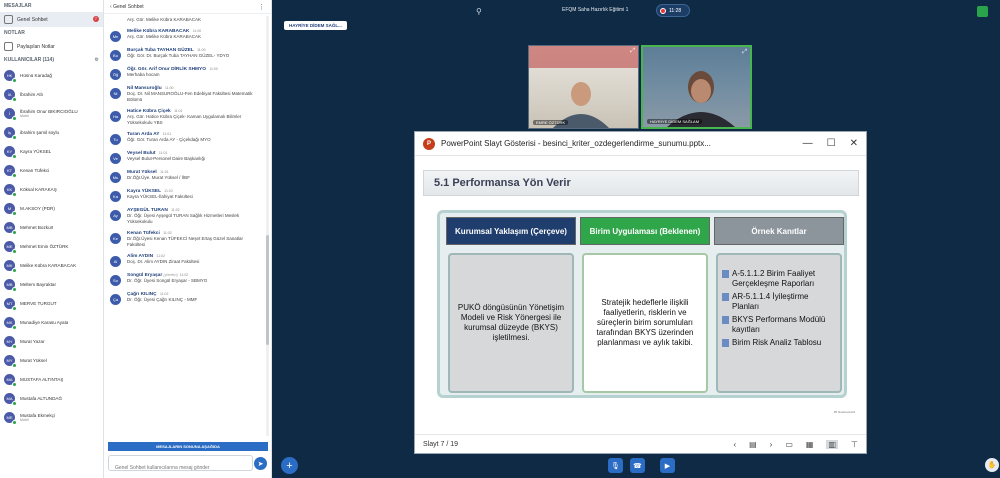 This screenshot has width=1000, height=478. I want to click on message-text: Dr. Öğr. Üyesi Songül Eryaşar - SBMYO, so click(167, 280).